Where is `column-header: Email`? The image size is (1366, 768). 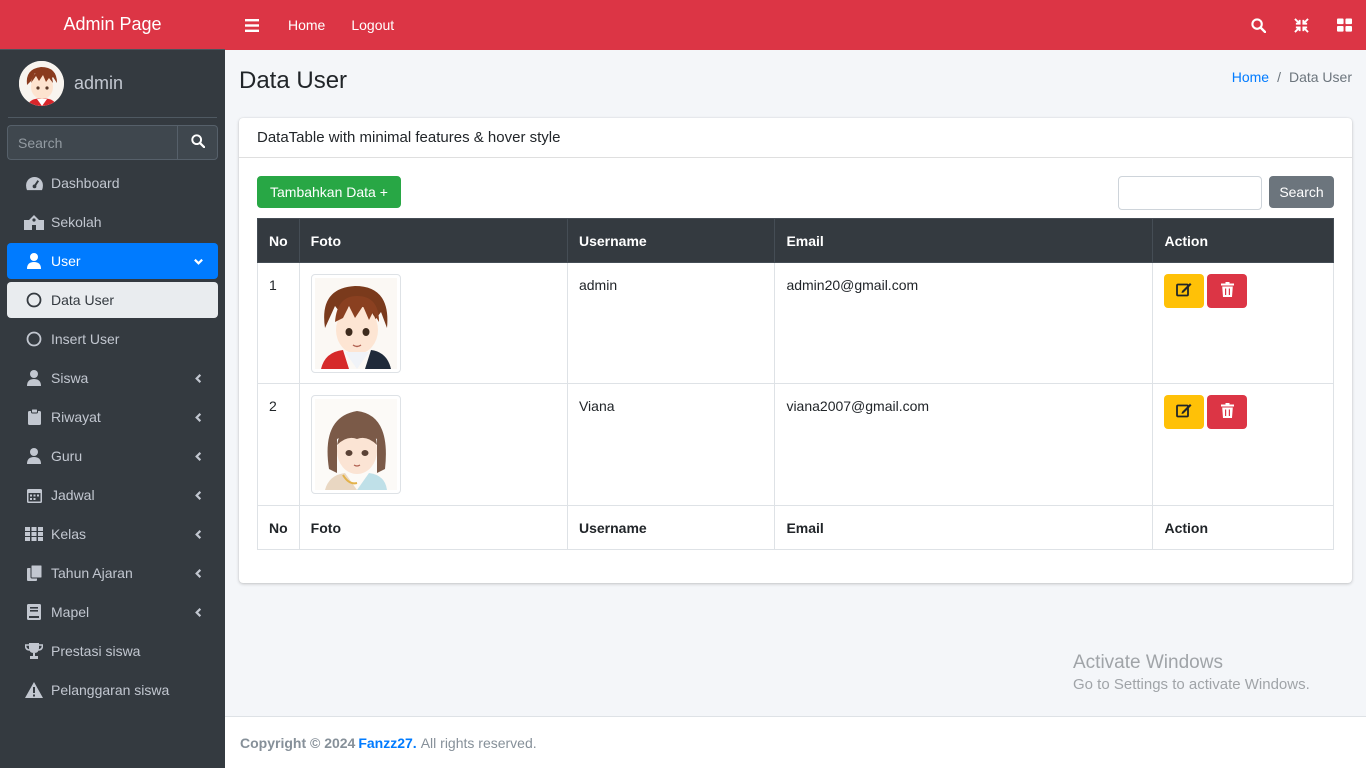
column-header: Email is located at coordinates (964, 240).